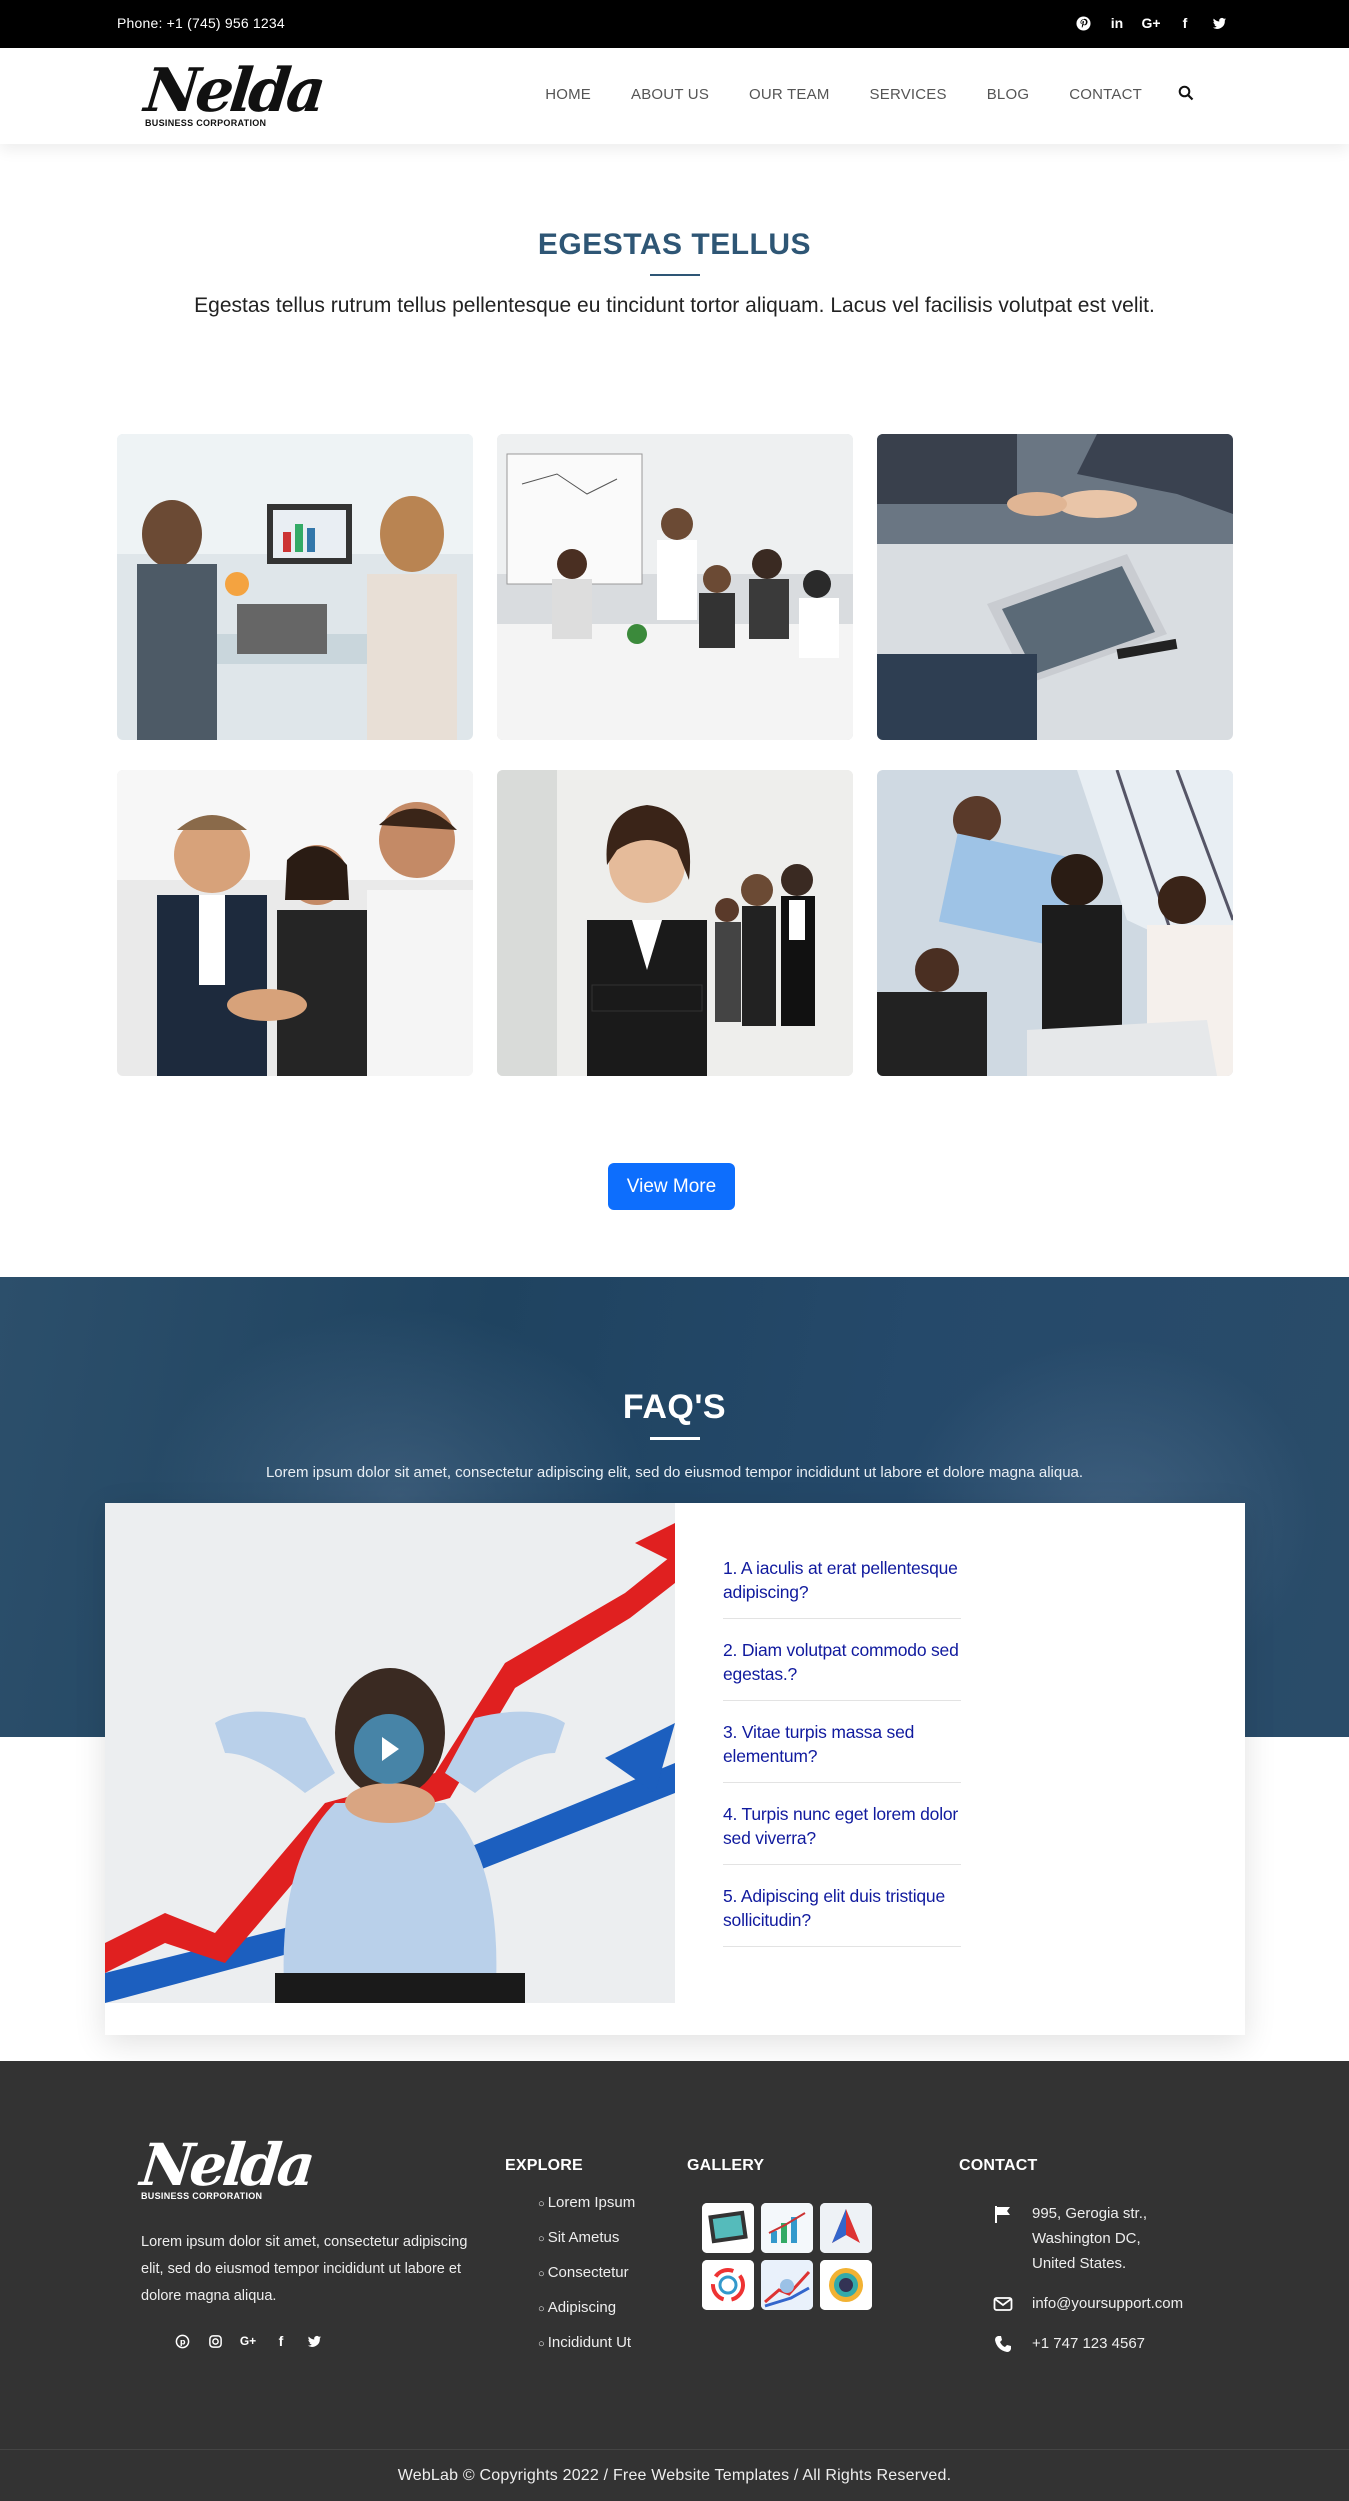 Image resolution: width=1349 pixels, height=2501 pixels. I want to click on nav-contact: CONTACT, so click(1105, 96).